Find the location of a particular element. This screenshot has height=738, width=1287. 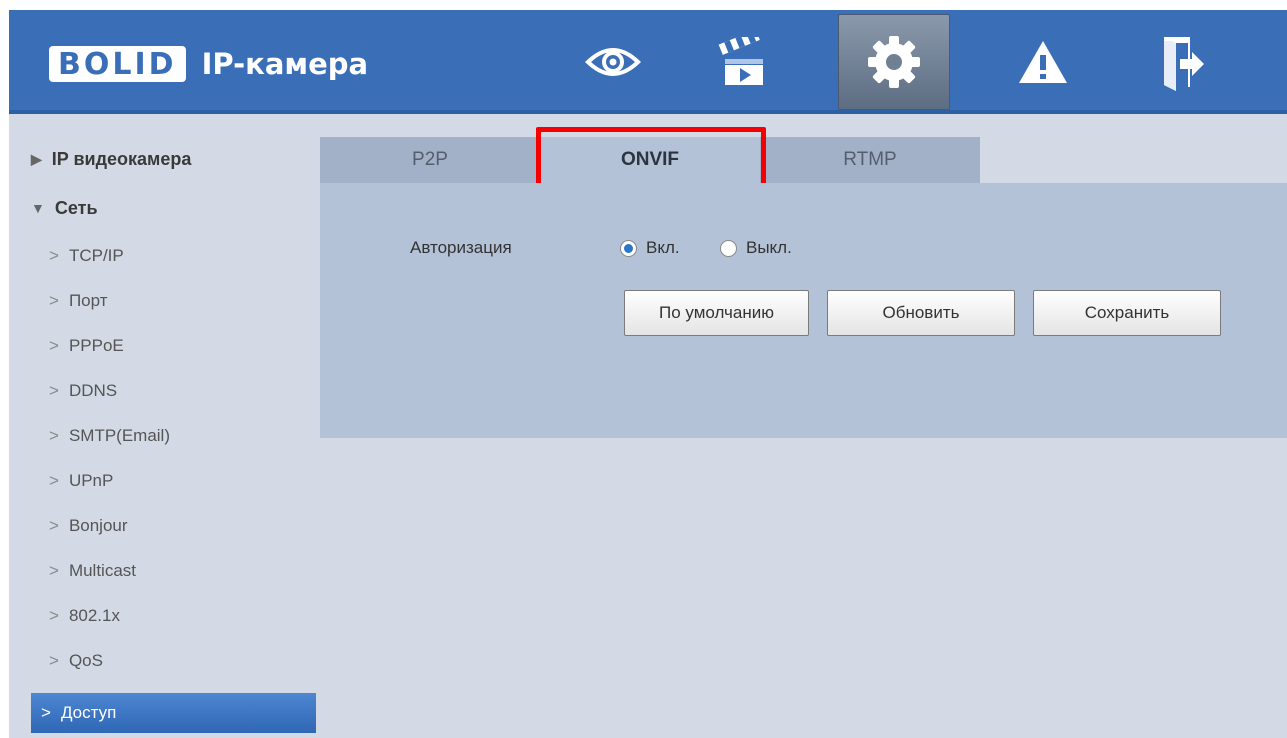

sidebar-item-smtp: > SMTP(Email) is located at coordinates (99, 436).